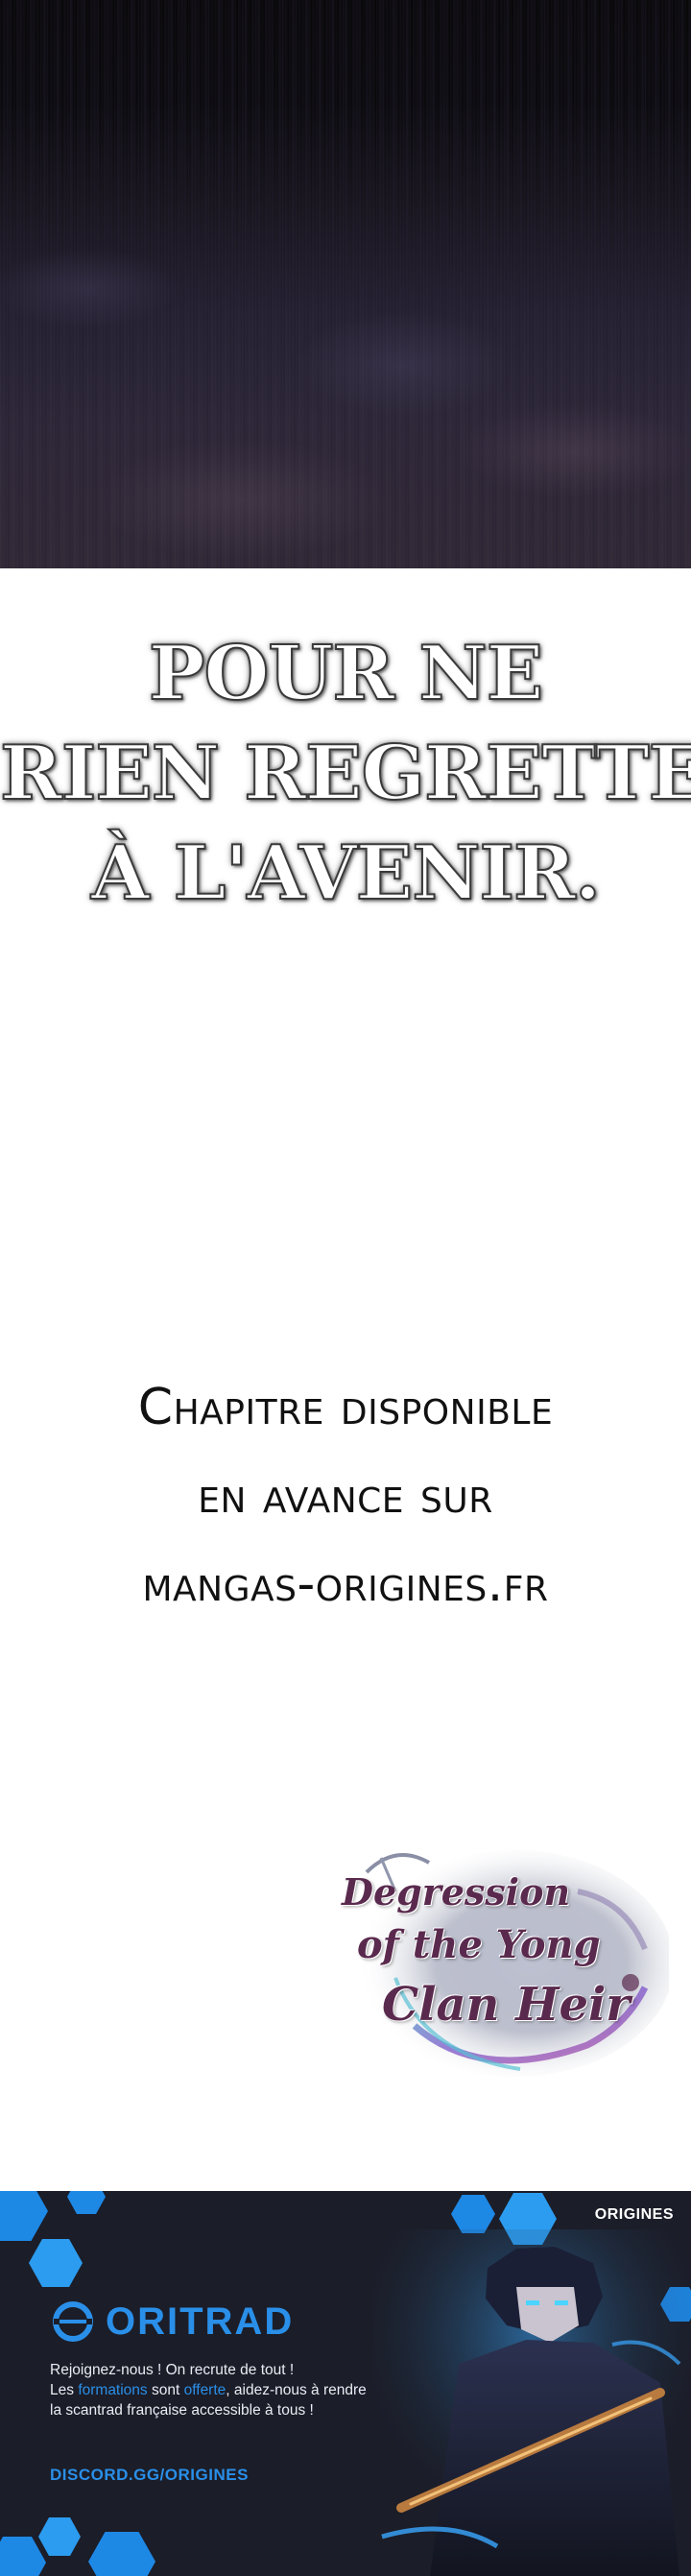 The height and width of the screenshot is (2576, 691). What do you see at coordinates (113, 2390) in the screenshot?
I see `formations-highlight: formations` at bounding box center [113, 2390].